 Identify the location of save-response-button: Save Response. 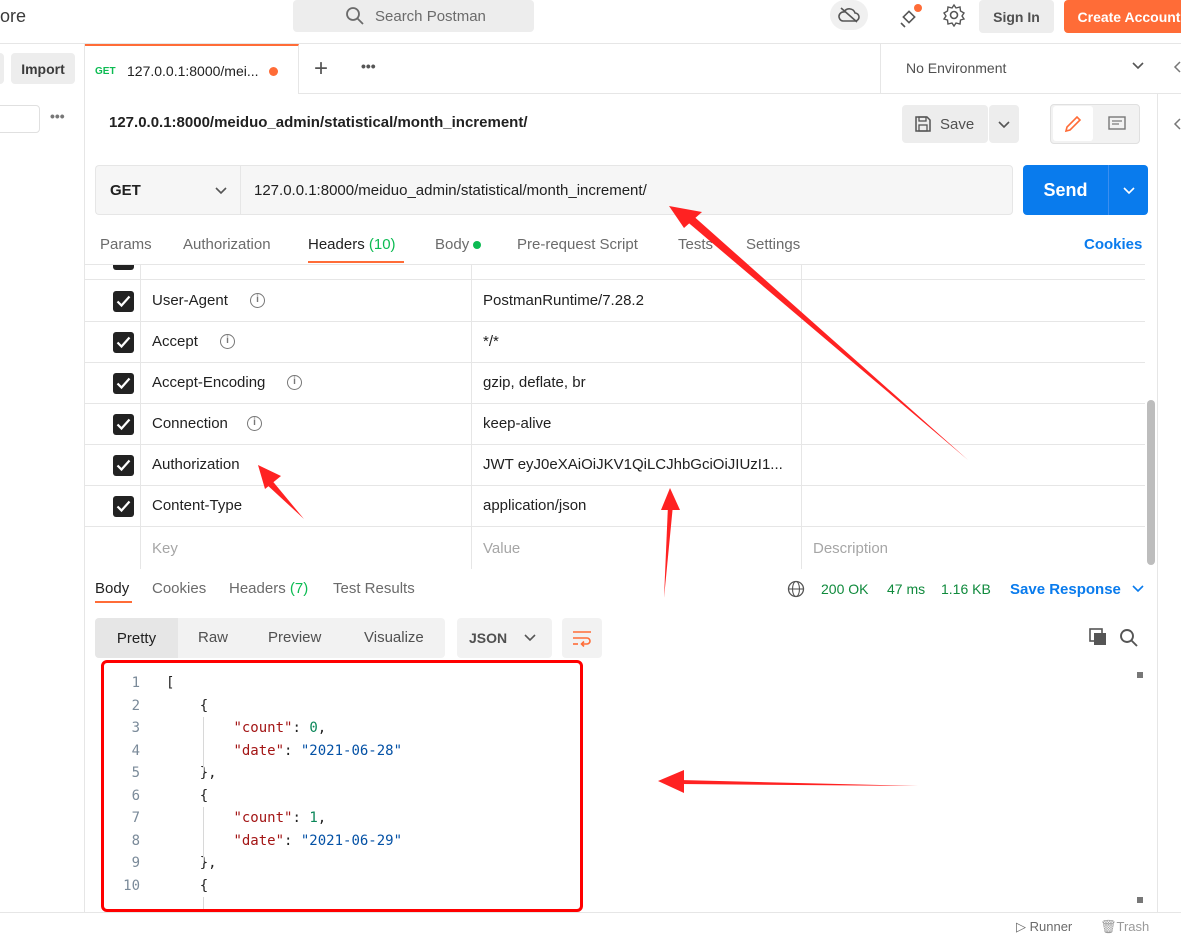
(1077, 589).